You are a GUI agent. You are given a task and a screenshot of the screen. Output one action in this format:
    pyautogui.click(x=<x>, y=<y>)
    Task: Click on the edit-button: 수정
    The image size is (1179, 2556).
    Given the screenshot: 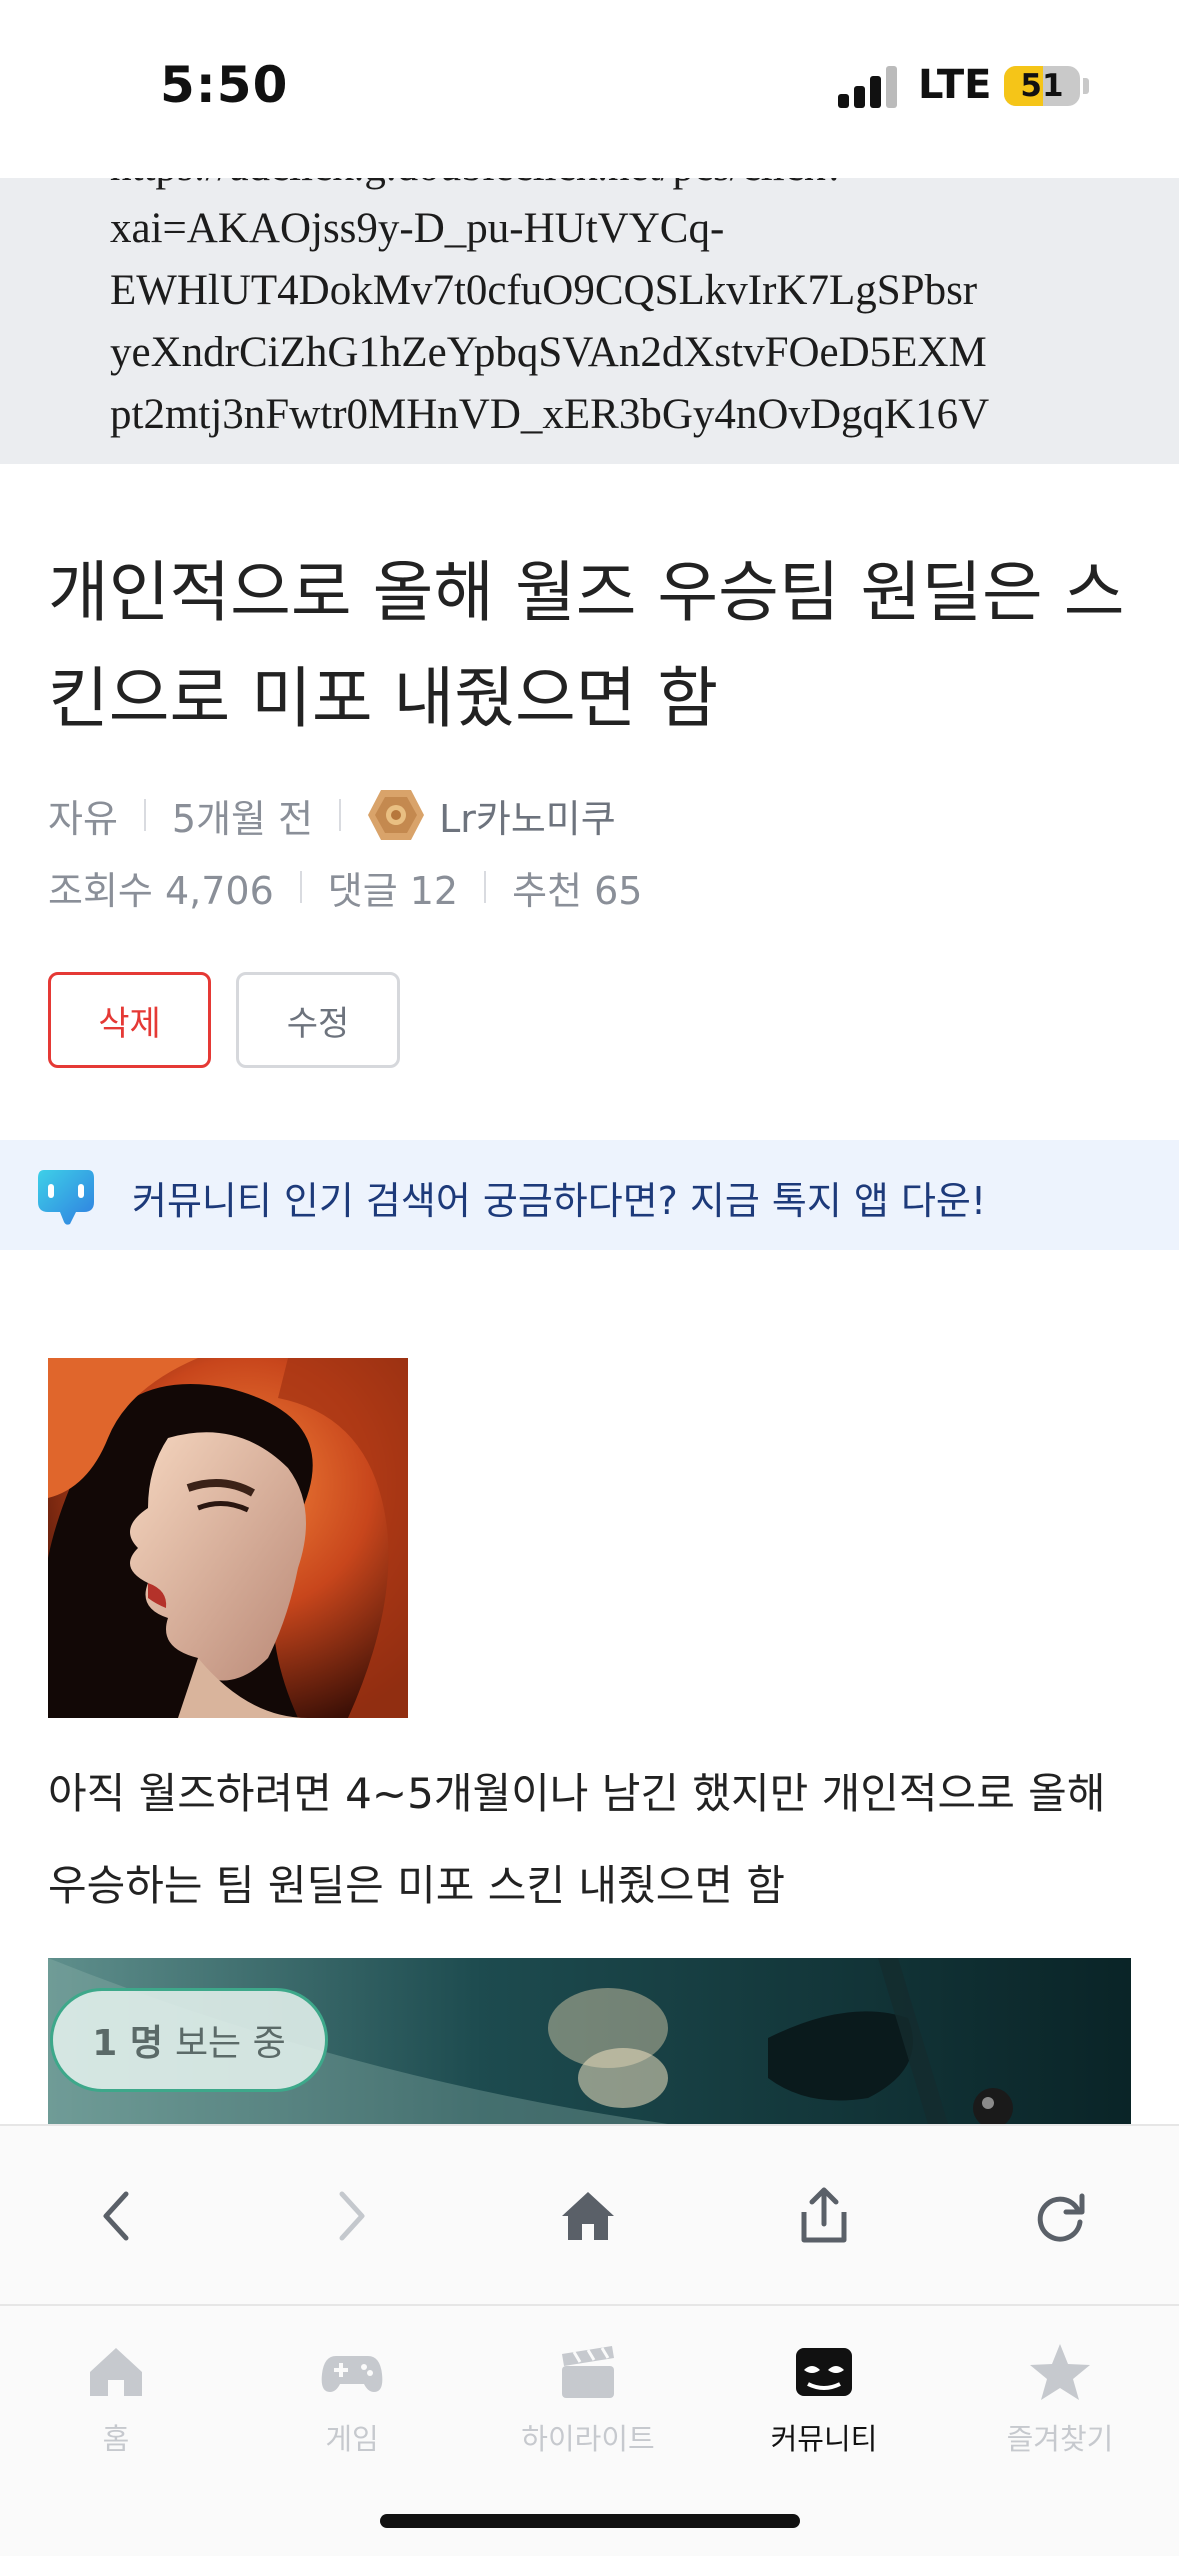 What is the action you would take?
    pyautogui.click(x=318, y=1020)
    